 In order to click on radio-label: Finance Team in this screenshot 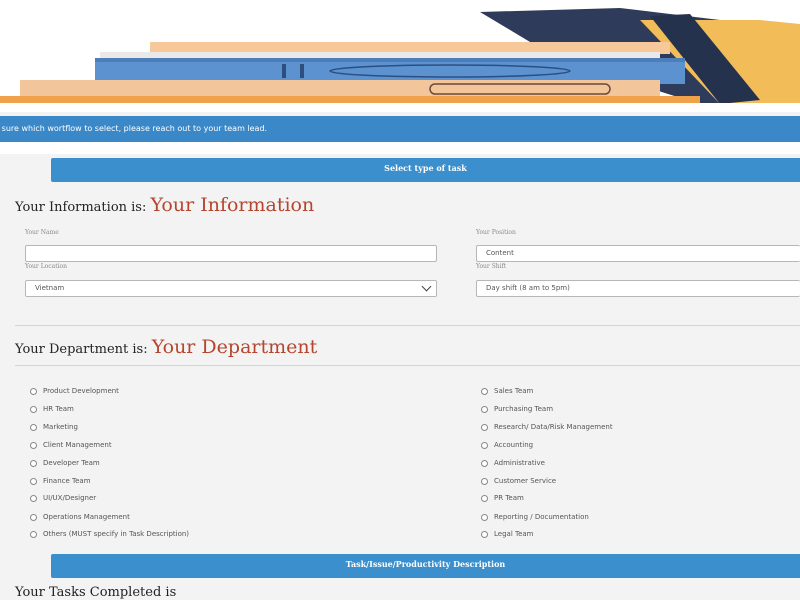, I will do `click(67, 481)`.